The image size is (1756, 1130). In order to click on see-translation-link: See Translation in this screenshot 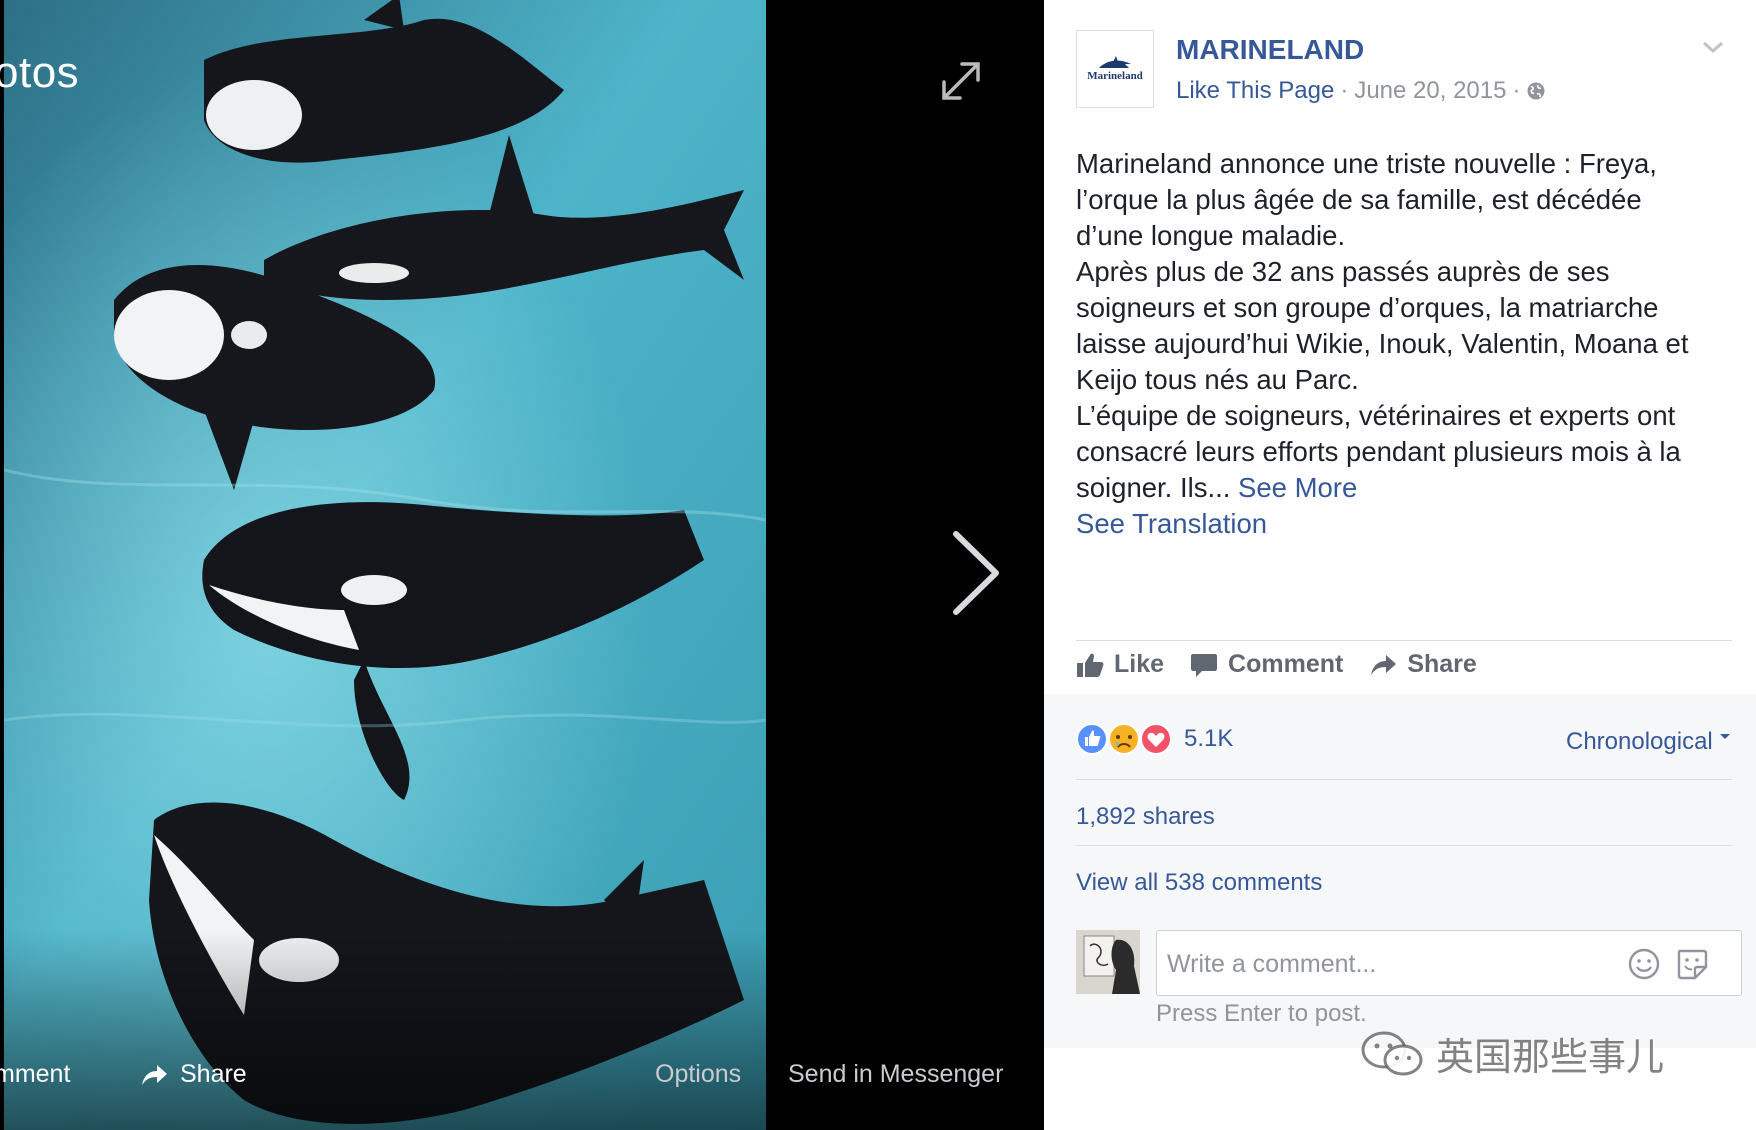, I will do `click(1171, 523)`.